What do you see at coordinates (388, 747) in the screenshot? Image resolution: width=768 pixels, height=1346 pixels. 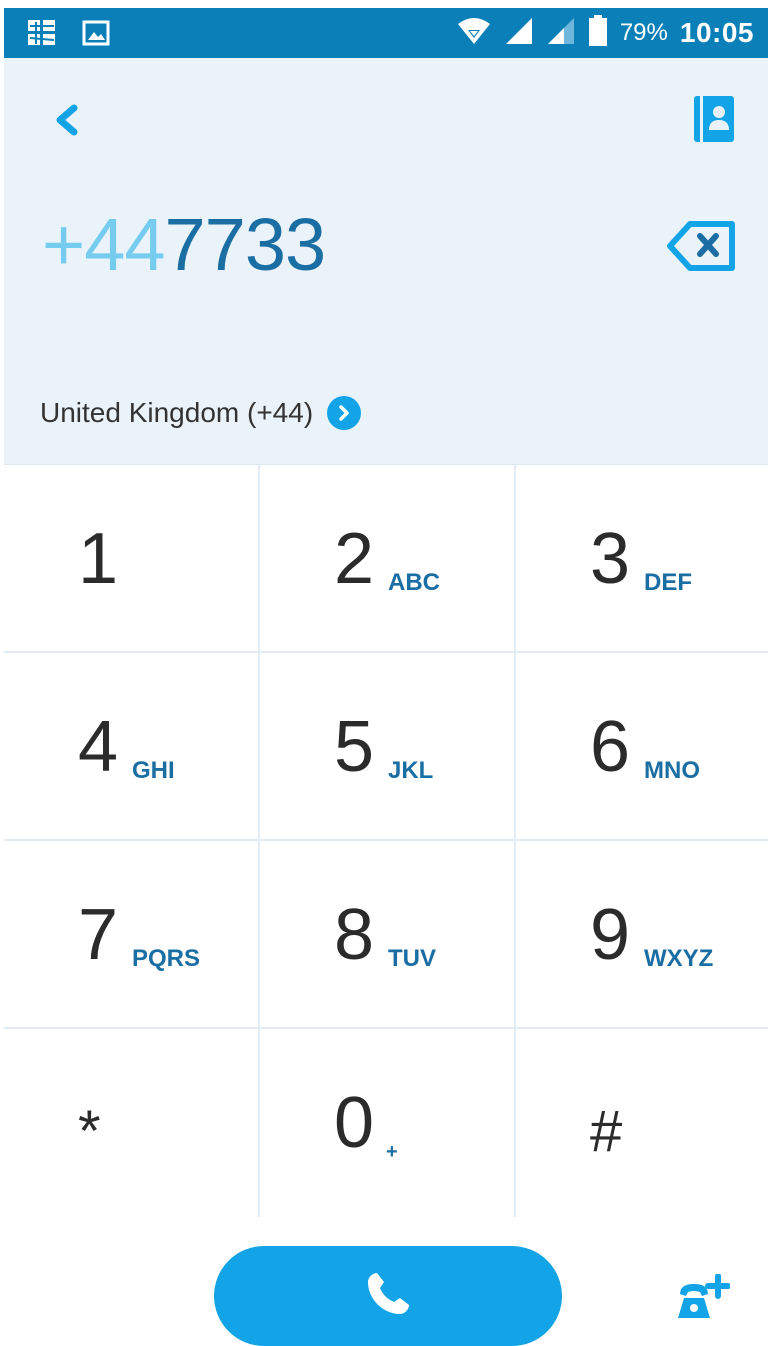 I see `key-5: 5 JKL` at bounding box center [388, 747].